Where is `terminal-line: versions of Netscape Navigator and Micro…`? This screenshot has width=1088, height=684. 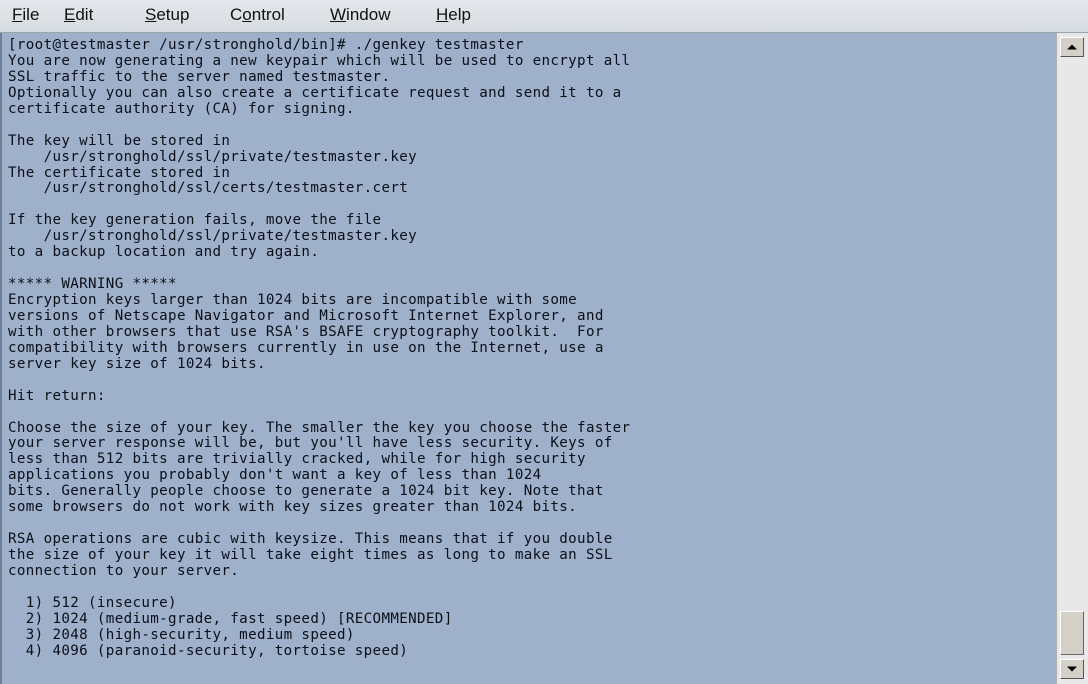 terminal-line: versions of Netscape Navigator and Micro… is located at coordinates (306, 315).